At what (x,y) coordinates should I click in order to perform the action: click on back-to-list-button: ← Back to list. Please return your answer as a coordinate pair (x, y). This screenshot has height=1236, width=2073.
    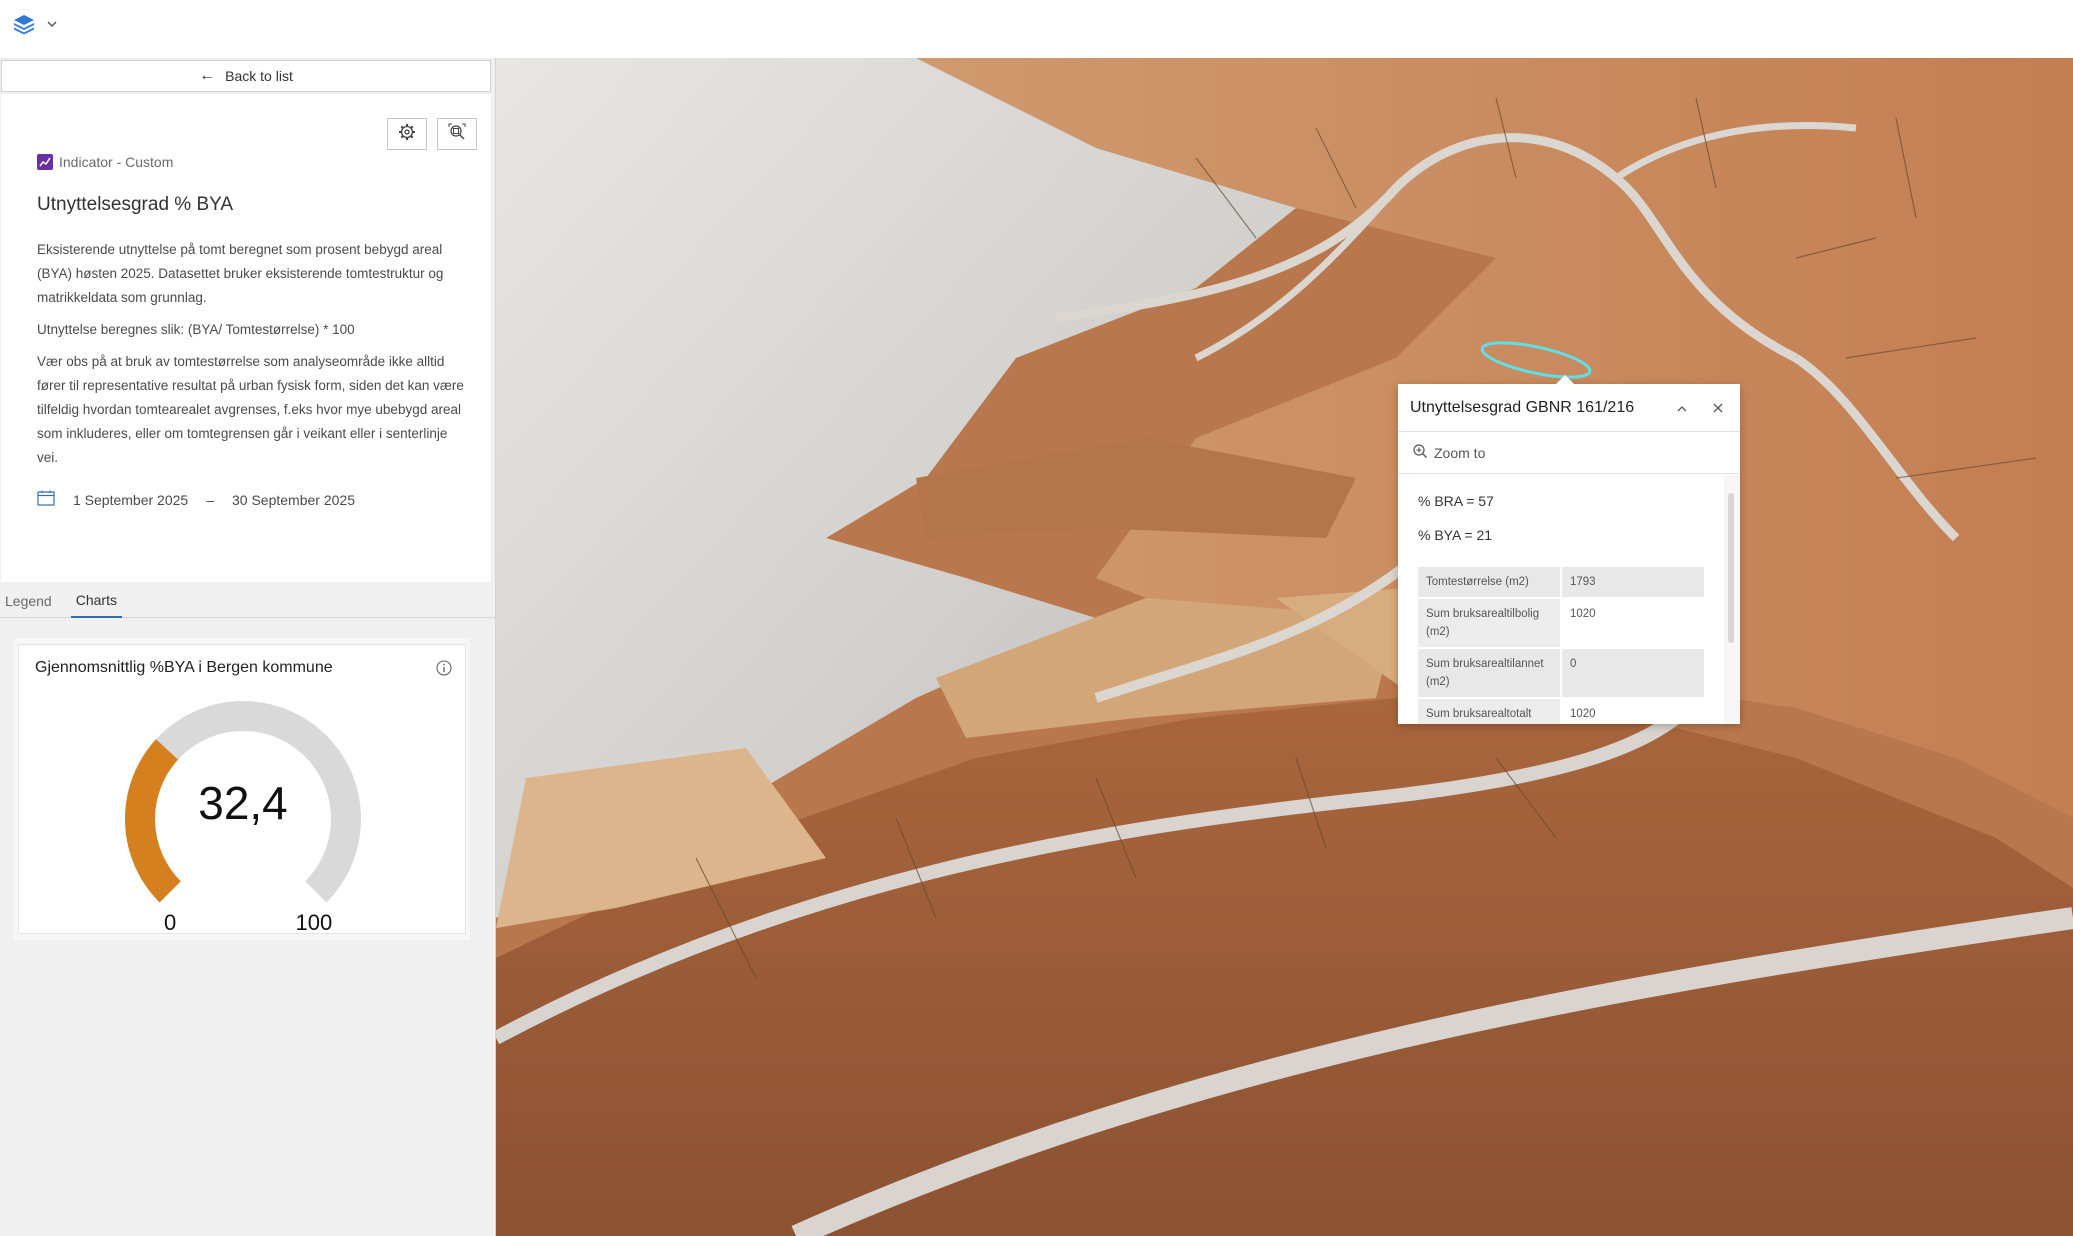
    Looking at the image, I should click on (246, 76).